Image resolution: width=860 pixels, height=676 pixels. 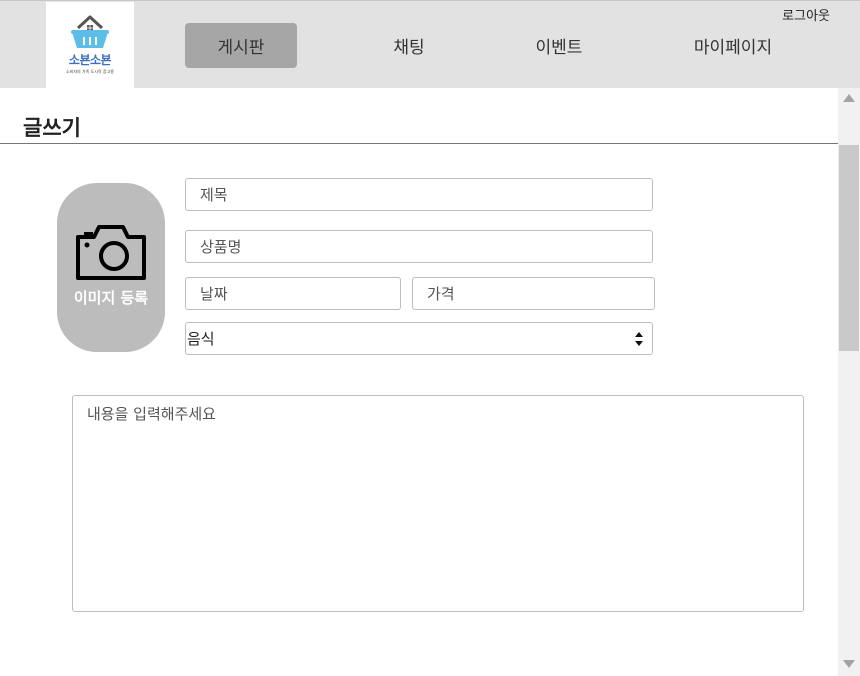 I want to click on logout-link: 로그아웃, so click(x=806, y=14).